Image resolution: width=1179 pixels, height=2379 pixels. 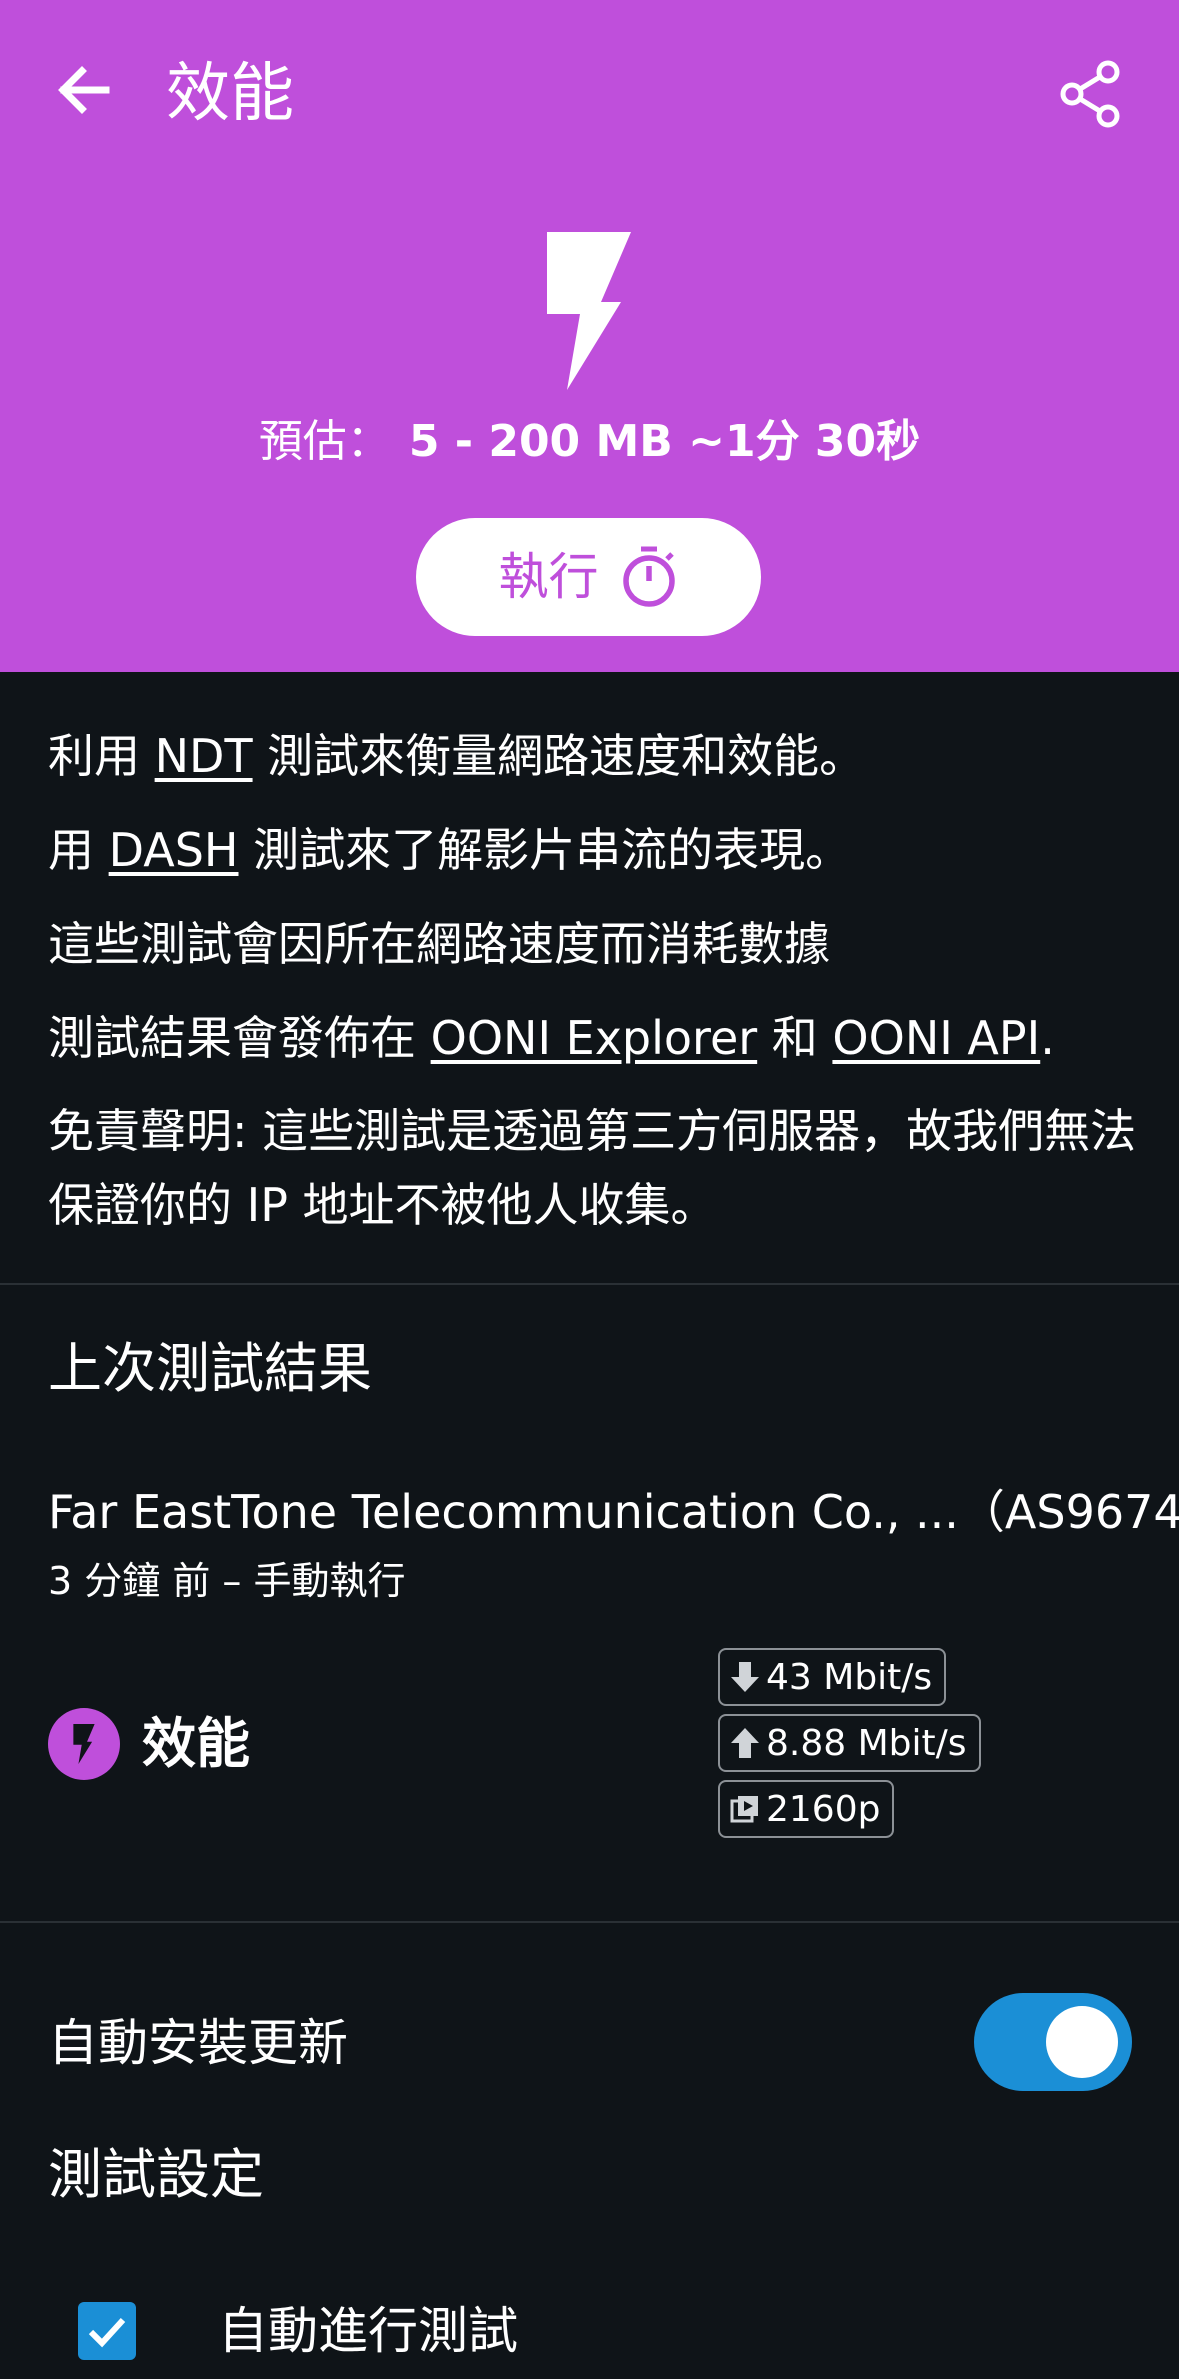 What do you see at coordinates (439, 944) in the screenshot?
I see `description-line-data-usage: 這些測試會因所在網路速度而消耗數據` at bounding box center [439, 944].